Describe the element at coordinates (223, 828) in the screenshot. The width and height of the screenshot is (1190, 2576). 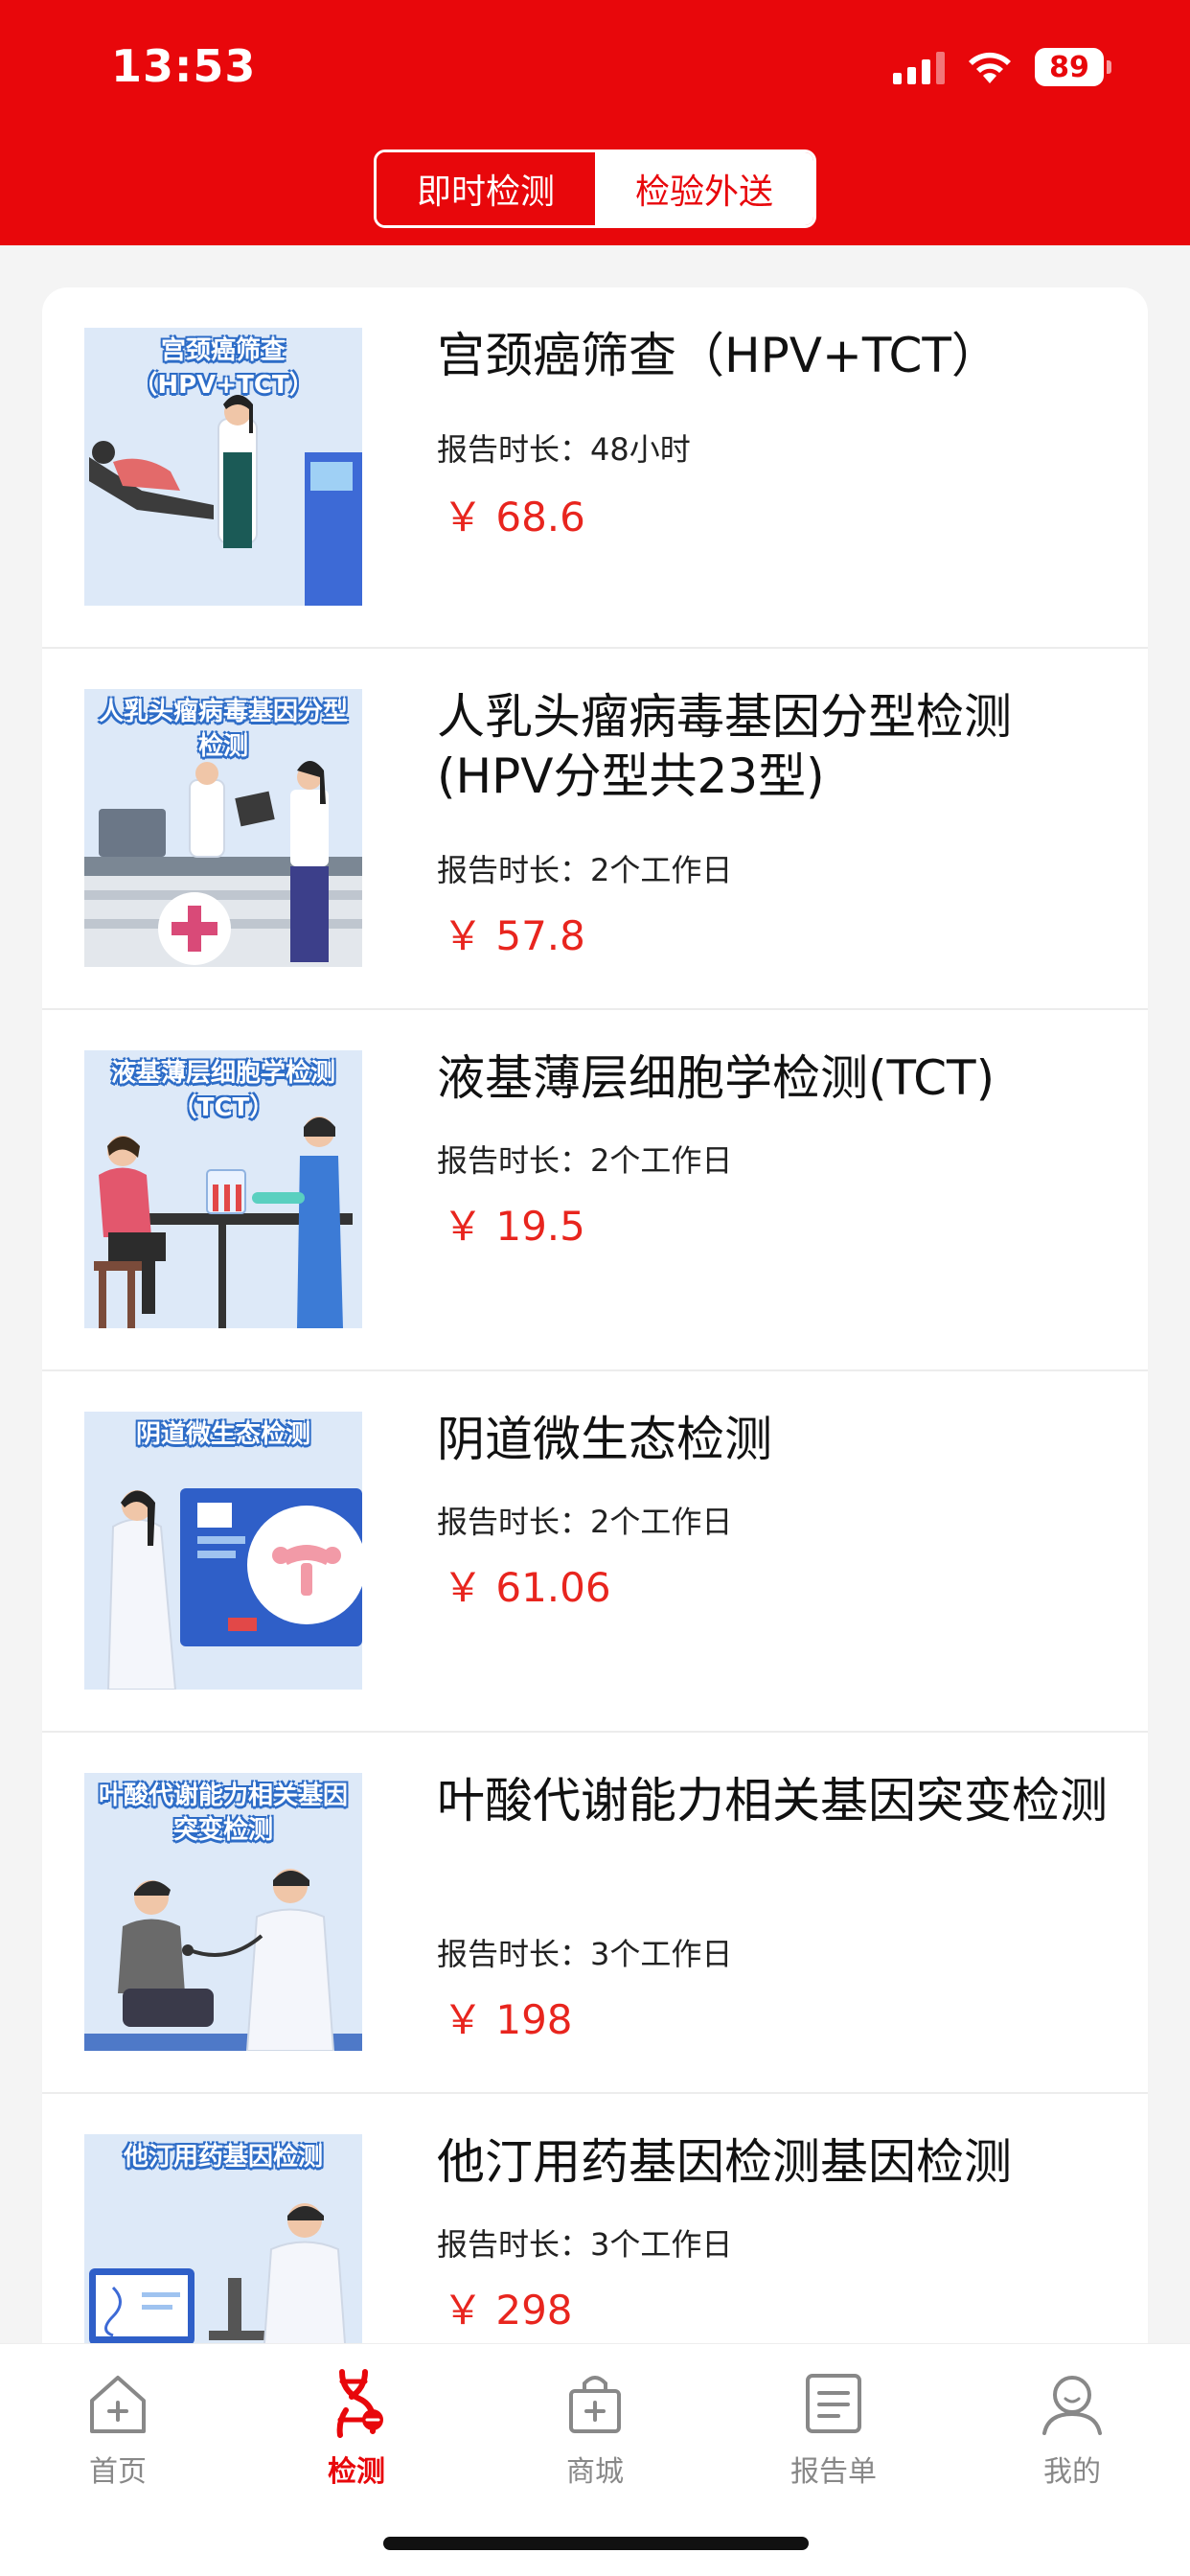
I see `item-thumbnail: 人乳头瘤病毒基因分型检测` at that location.